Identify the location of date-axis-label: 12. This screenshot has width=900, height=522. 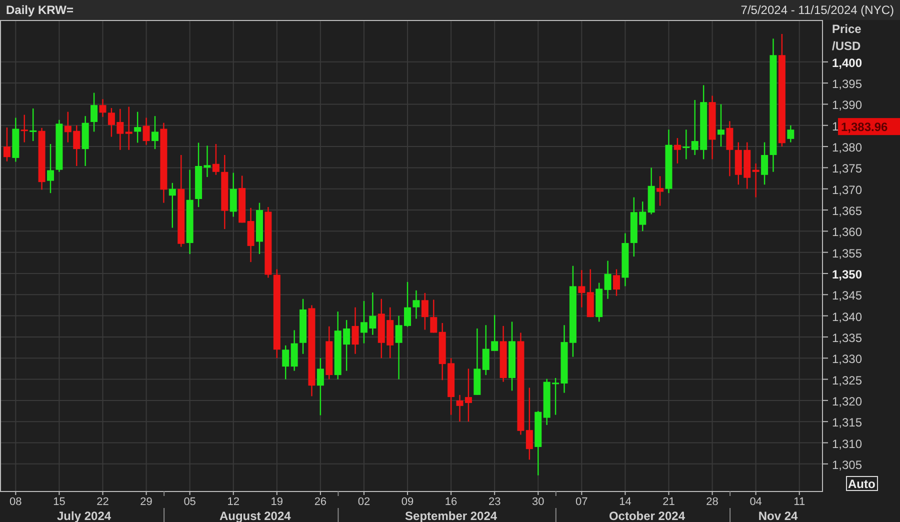
(233, 502).